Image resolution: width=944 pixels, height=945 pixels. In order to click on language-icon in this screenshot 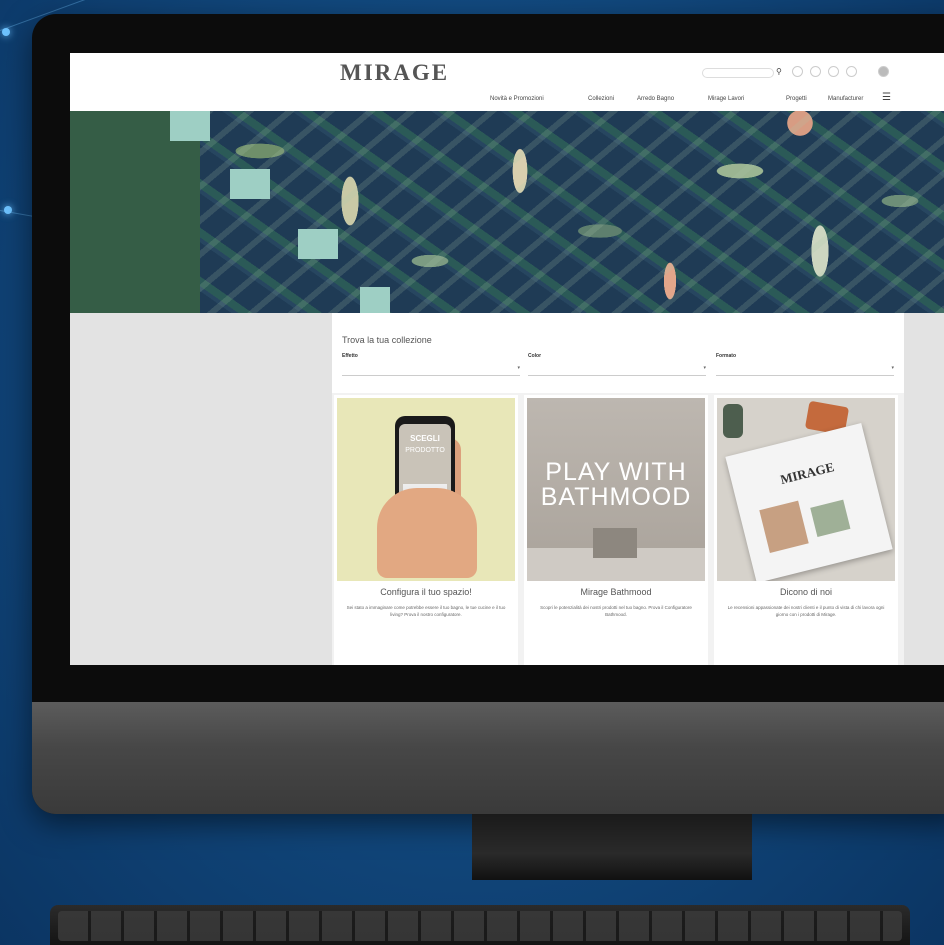, I will do `click(815, 71)`.